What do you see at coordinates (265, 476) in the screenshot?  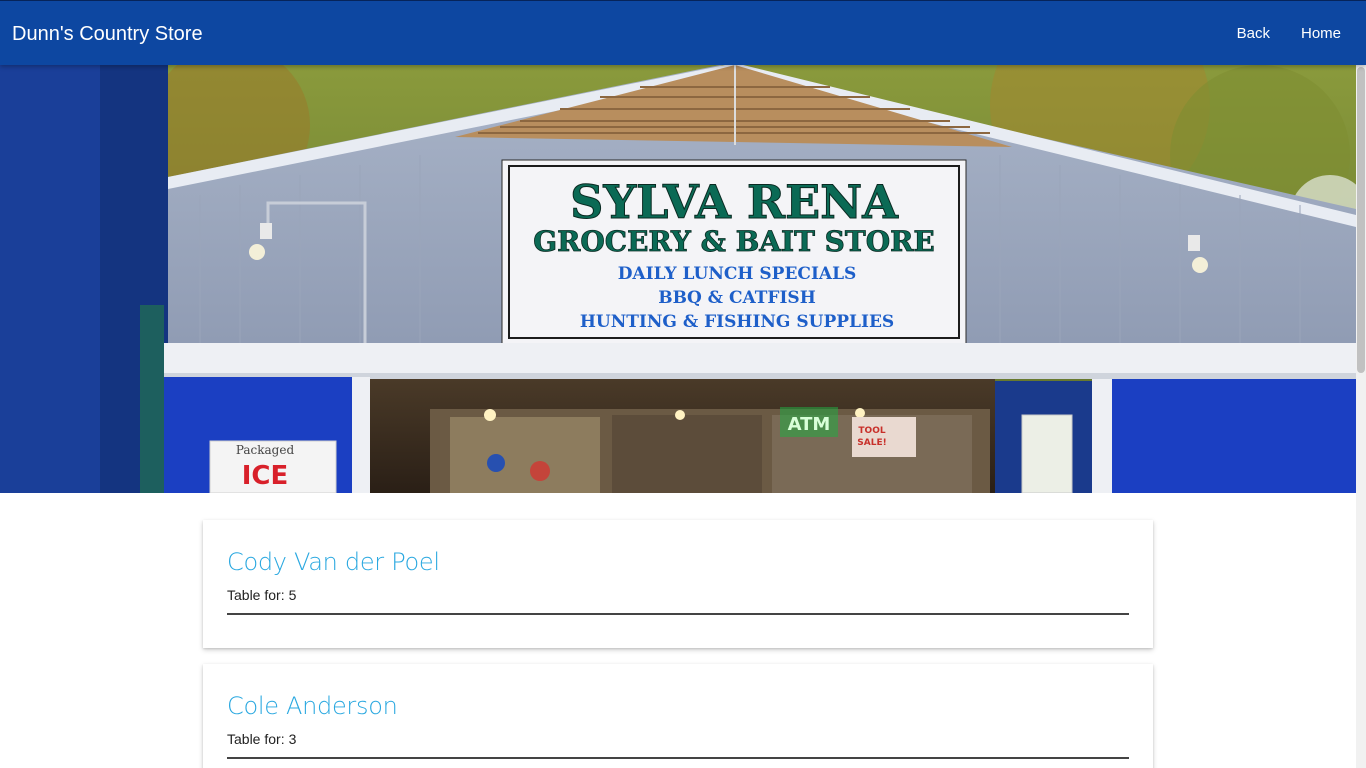 I see `ice-sign-bottom: ICE` at bounding box center [265, 476].